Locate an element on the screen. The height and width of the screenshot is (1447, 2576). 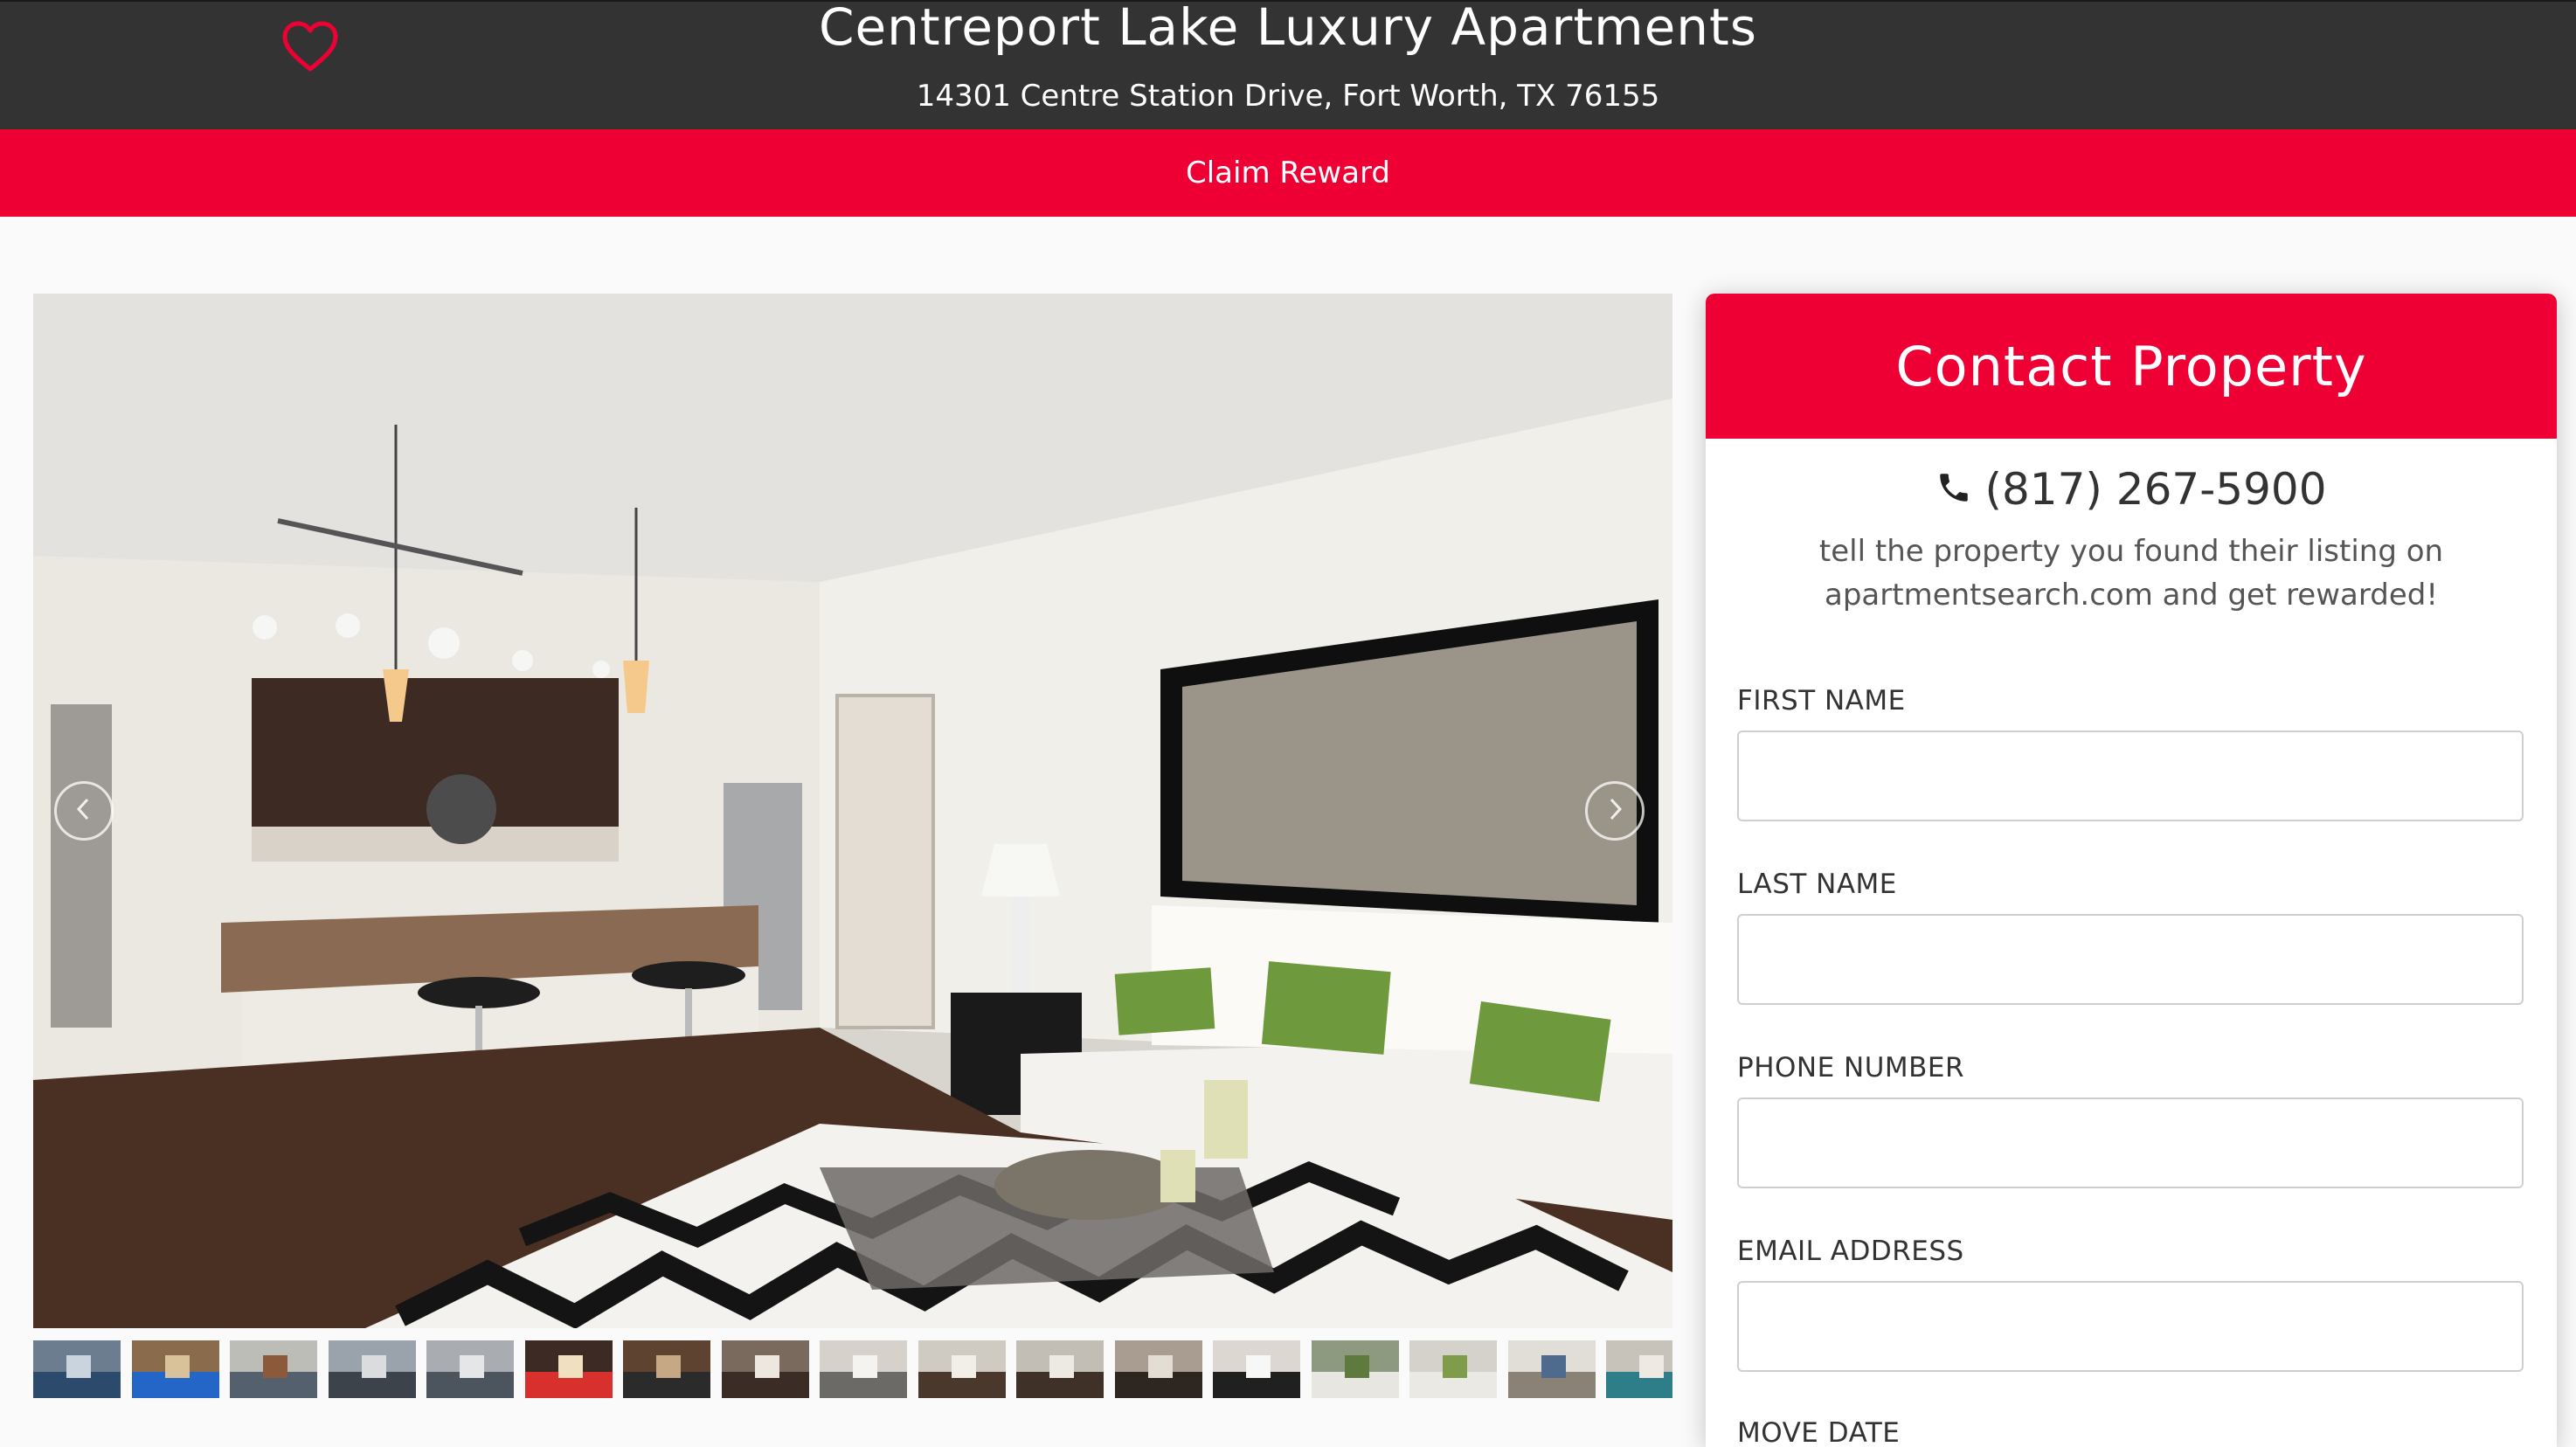
contact-card-header: Contact Property is located at coordinates (2131, 367).